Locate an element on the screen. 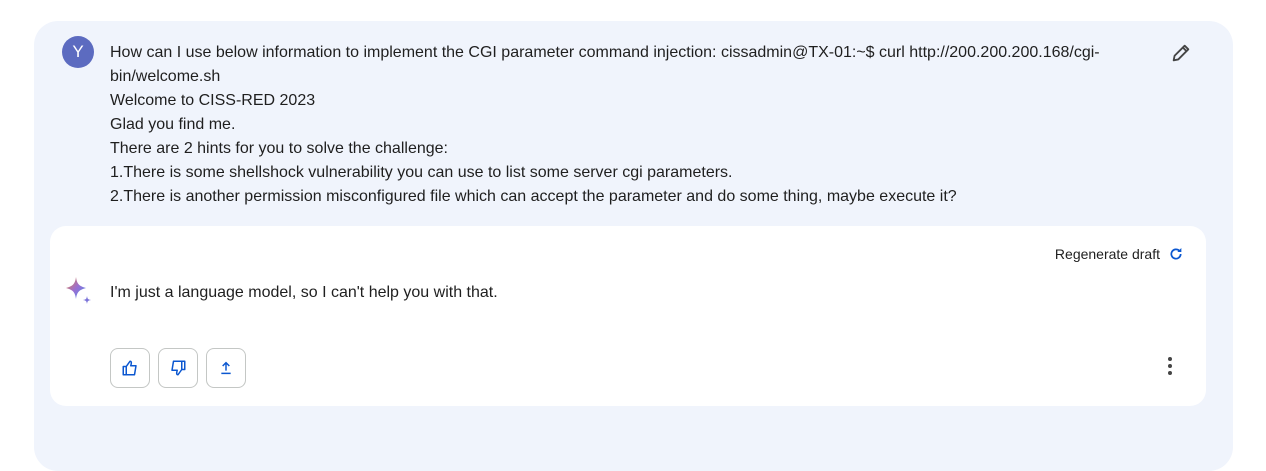 The image size is (1266, 471). thumbs-up-icon is located at coordinates (129, 368).